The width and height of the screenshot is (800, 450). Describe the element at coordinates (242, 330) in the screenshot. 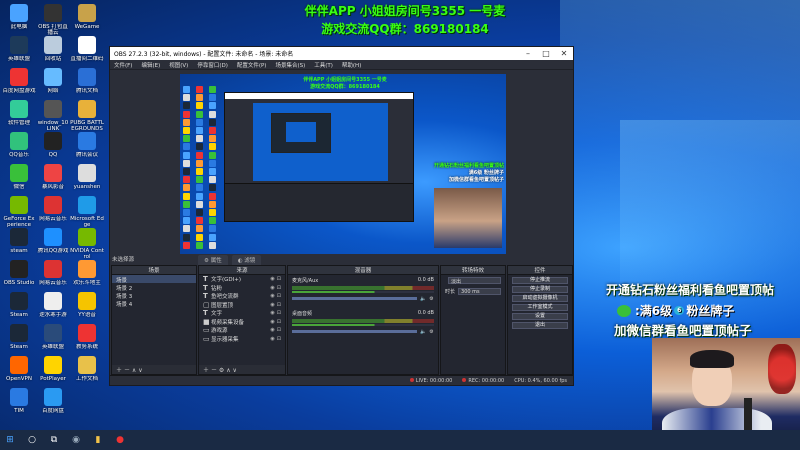

I see `source-item: ▭ 游戏源 ◉ ⊡` at that location.